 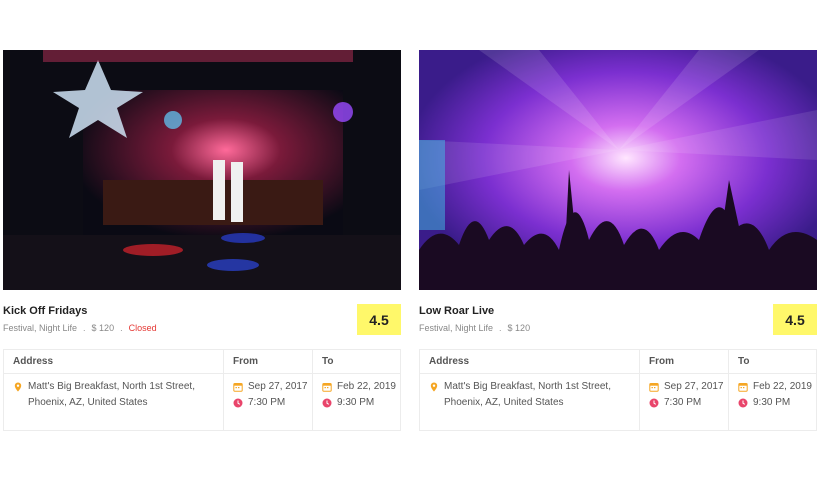 I want to click on event-status: Closed, so click(x=142, y=328).